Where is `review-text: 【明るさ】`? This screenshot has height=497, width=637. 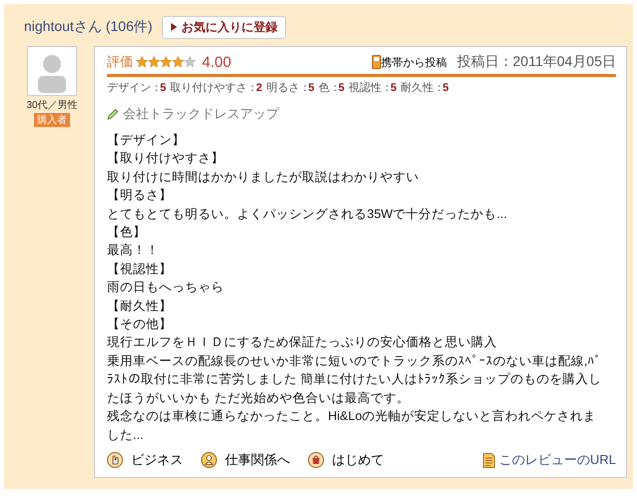
review-text: 【明るさ】 is located at coordinates (140, 195).